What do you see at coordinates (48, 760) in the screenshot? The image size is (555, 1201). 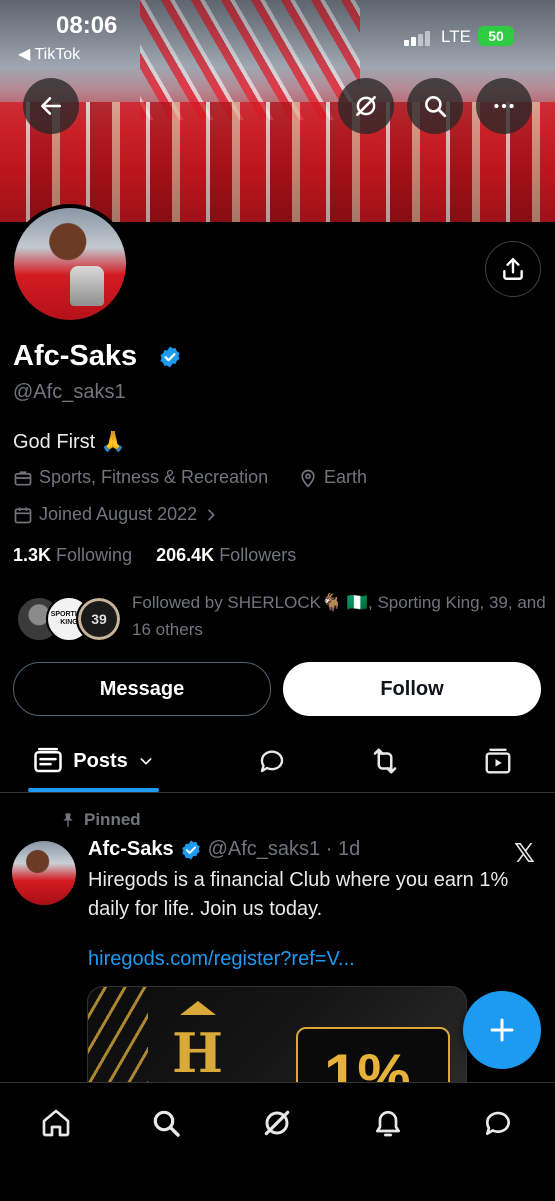 I see `posts-icon` at bounding box center [48, 760].